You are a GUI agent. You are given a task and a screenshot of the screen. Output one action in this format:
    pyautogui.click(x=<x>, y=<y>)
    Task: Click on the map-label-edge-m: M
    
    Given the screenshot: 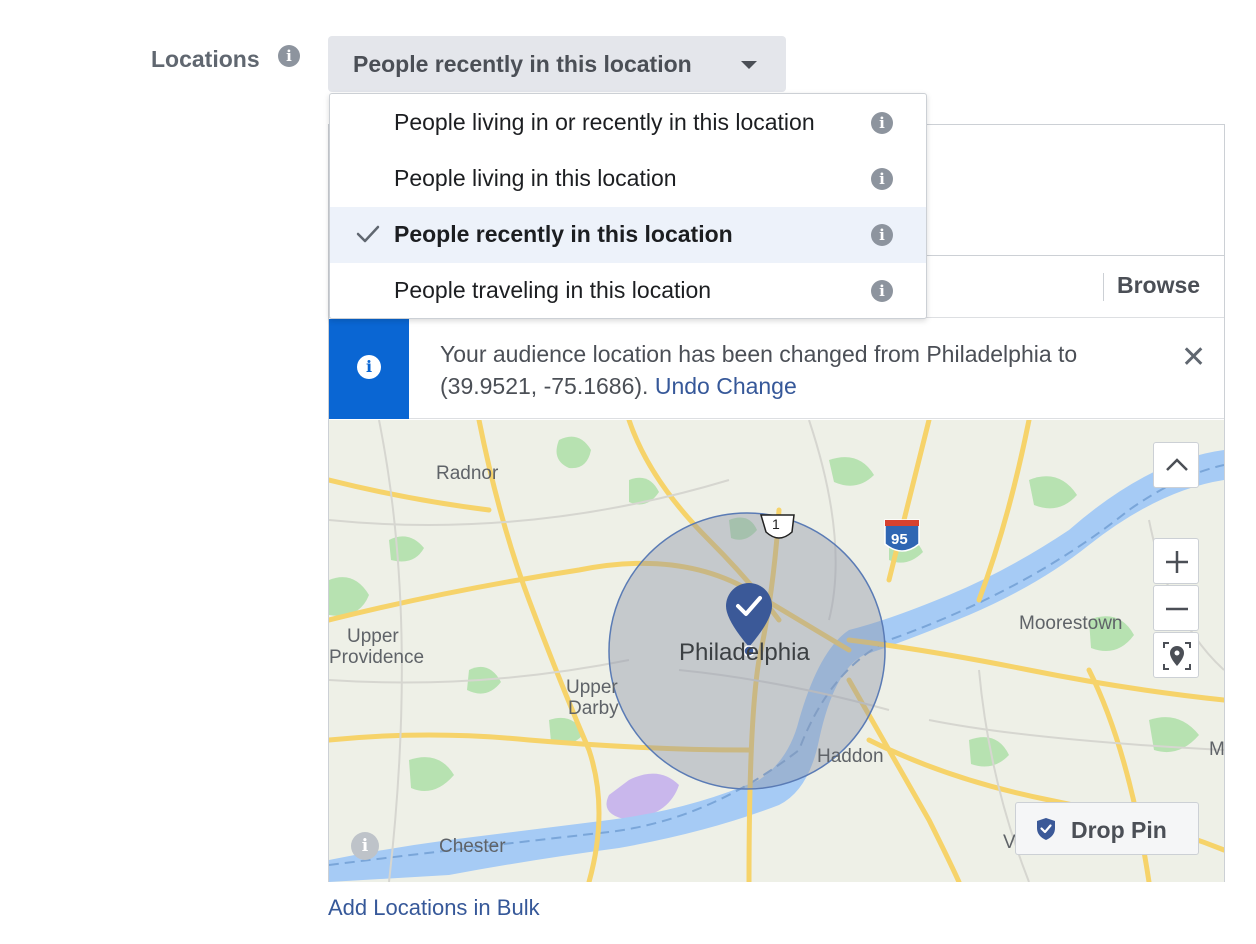 What is the action you would take?
    pyautogui.click(x=1216, y=749)
    